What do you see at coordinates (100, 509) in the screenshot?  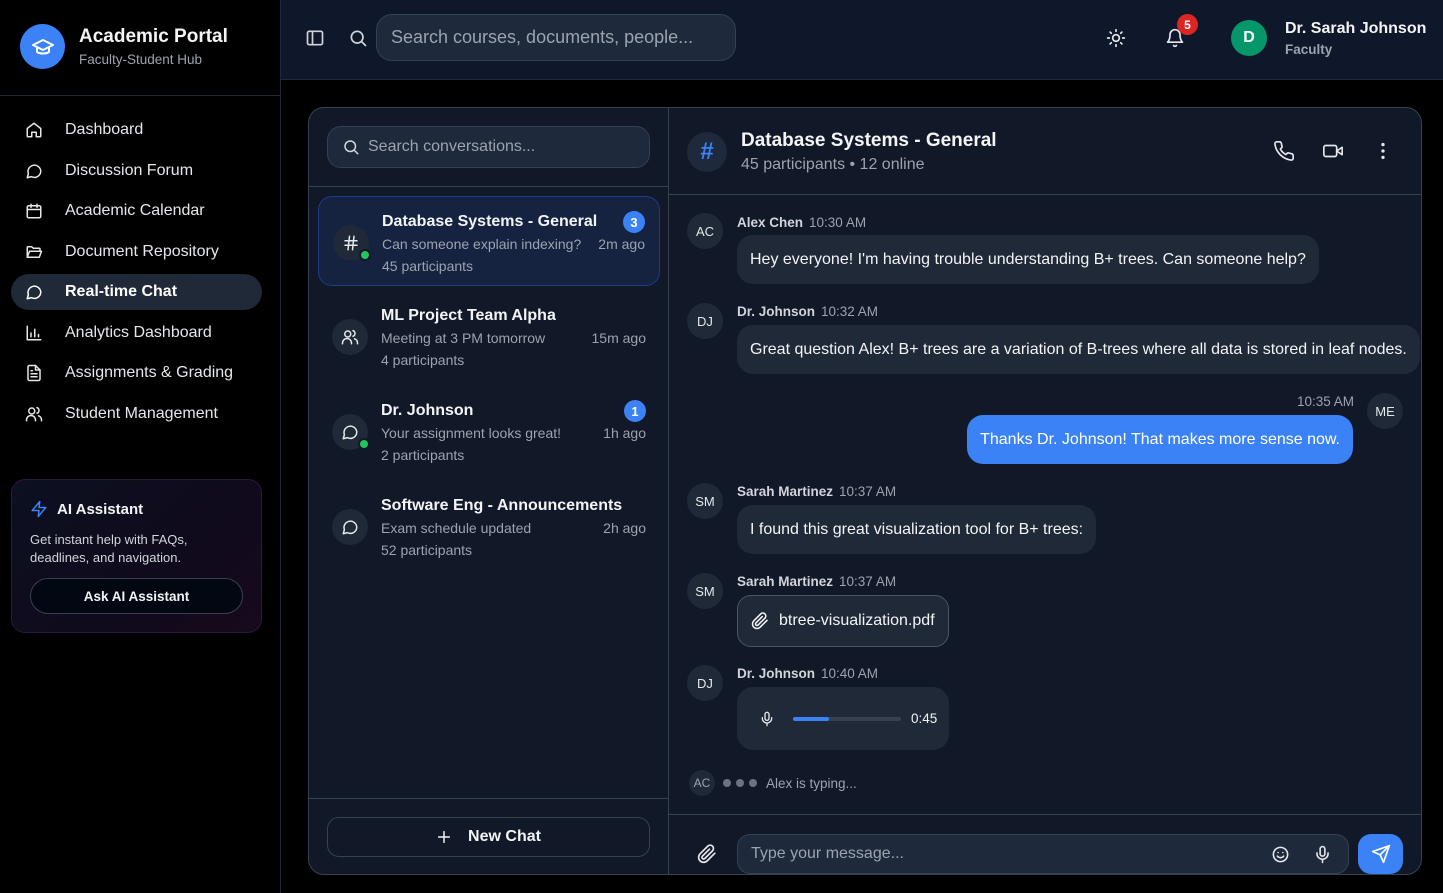 I see `ai-assistant-title: AI Assistant` at bounding box center [100, 509].